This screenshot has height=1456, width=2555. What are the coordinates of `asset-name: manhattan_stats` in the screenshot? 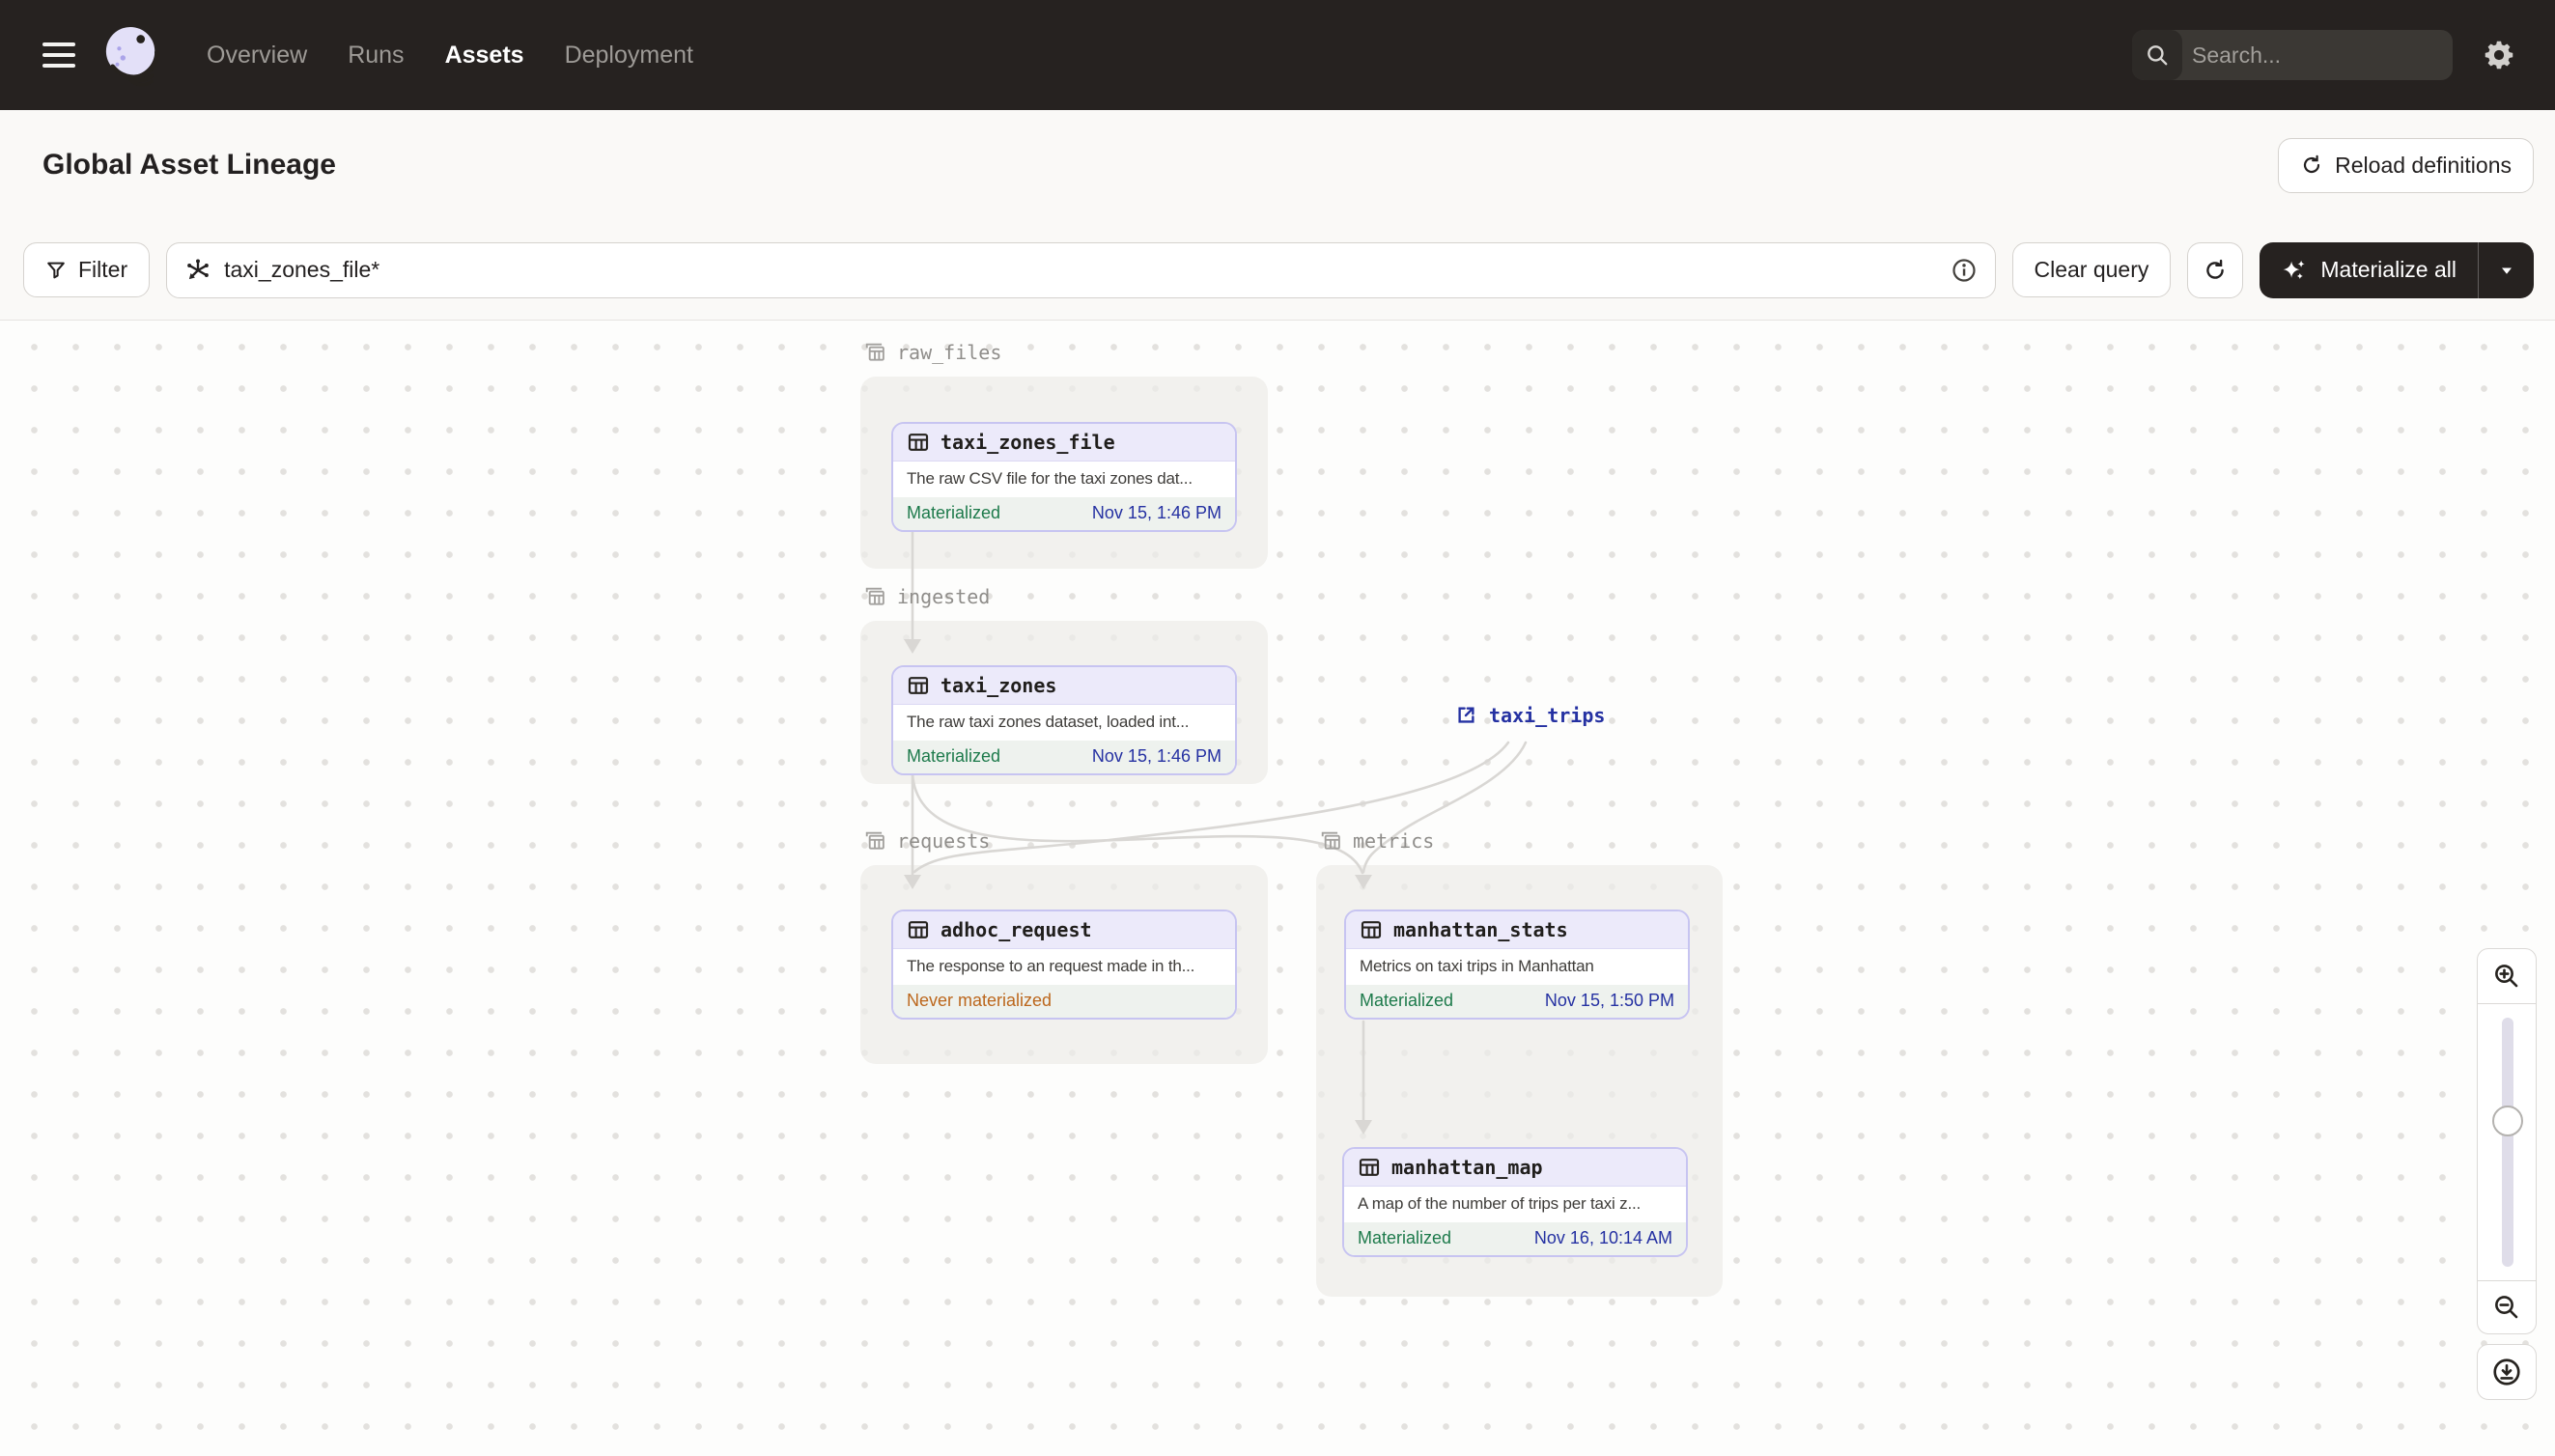 It's located at (1480, 930).